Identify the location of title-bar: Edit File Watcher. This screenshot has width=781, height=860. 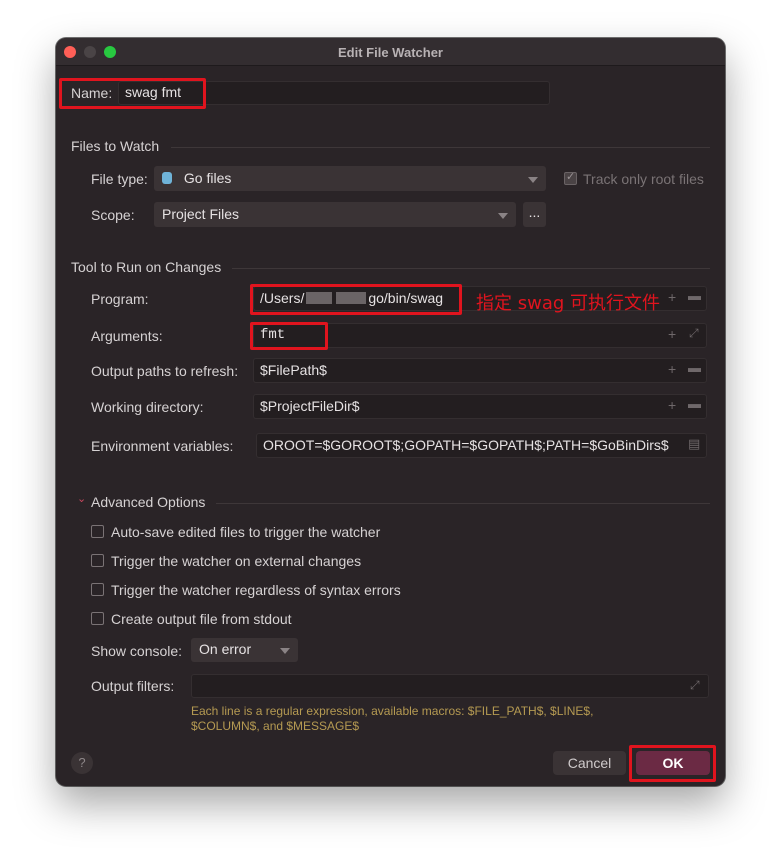
(390, 52).